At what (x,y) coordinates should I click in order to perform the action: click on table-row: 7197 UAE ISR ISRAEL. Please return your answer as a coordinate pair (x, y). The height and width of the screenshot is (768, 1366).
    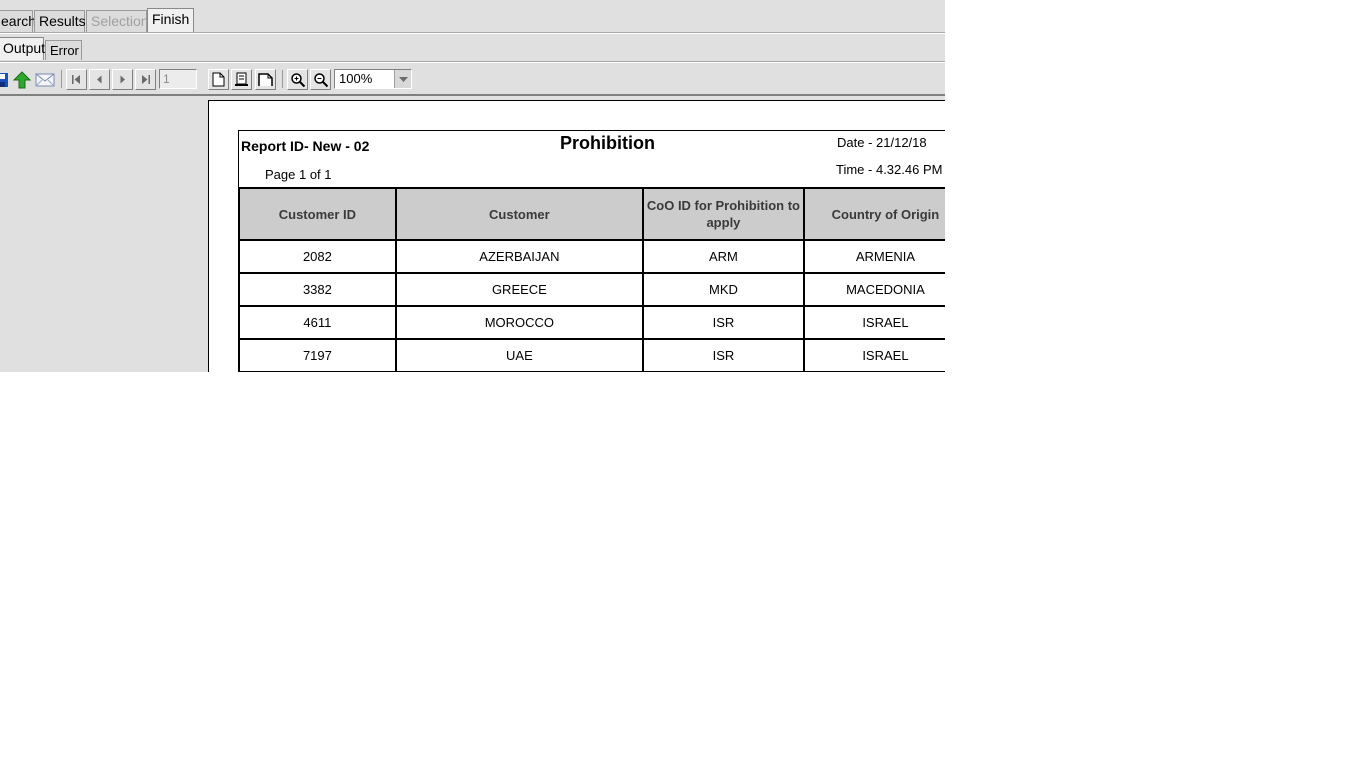
    Looking at the image, I should click on (591, 355).